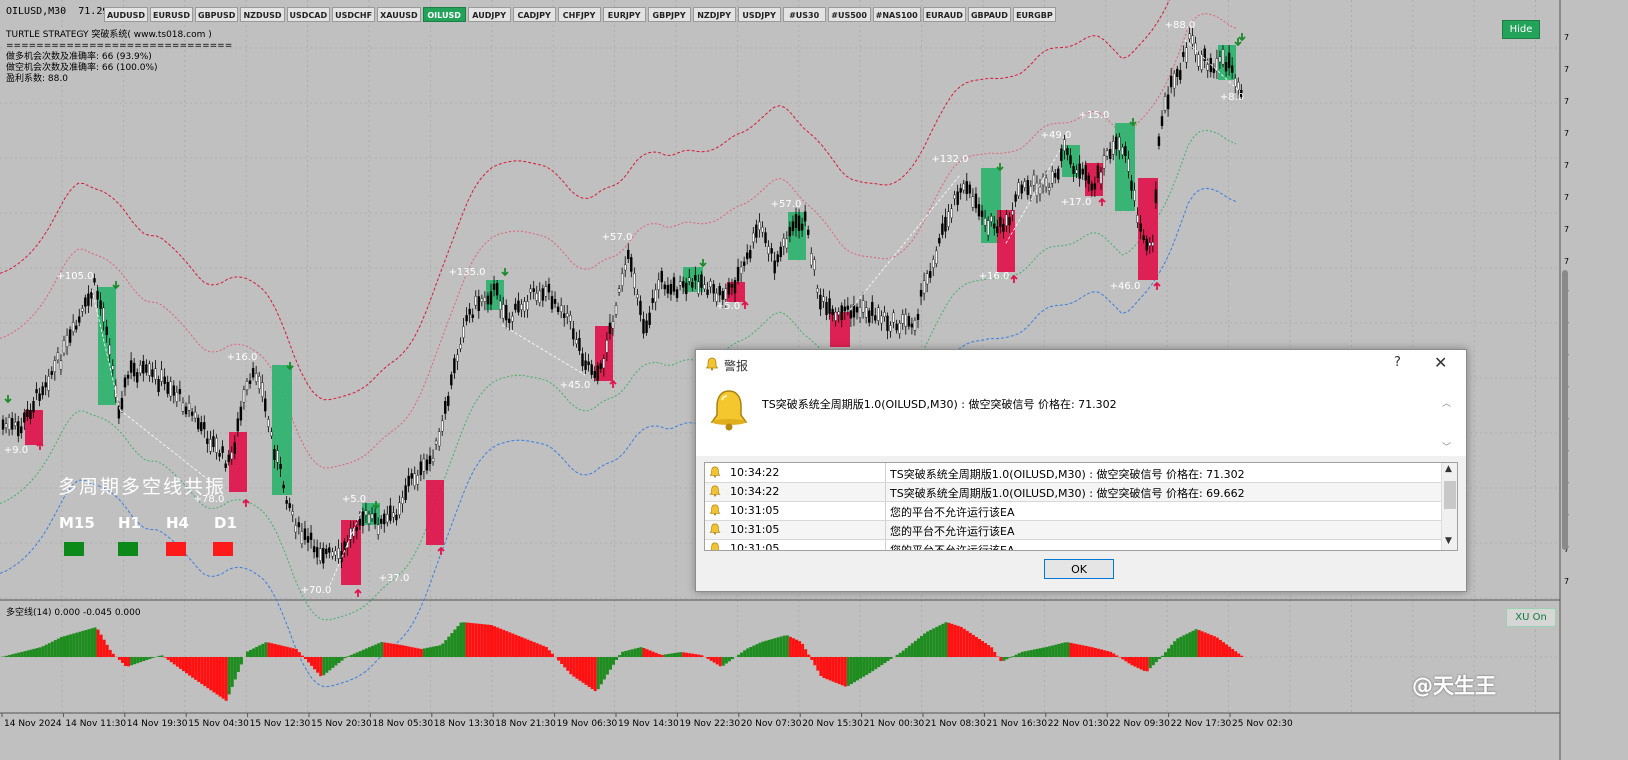 The height and width of the screenshot is (760, 1628). I want to click on symbol-tab: GBPAUD, so click(989, 14).